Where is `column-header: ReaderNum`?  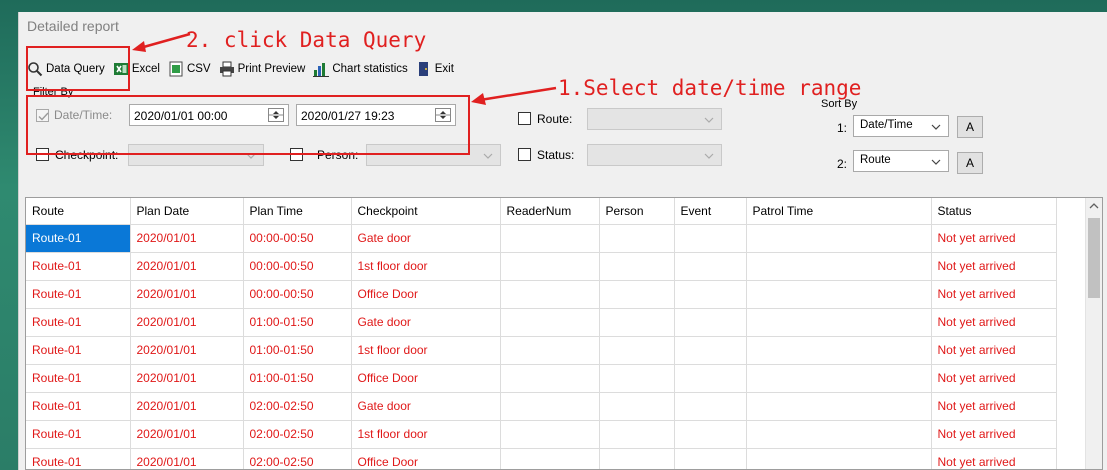
column-header: ReaderNum is located at coordinates (550, 211).